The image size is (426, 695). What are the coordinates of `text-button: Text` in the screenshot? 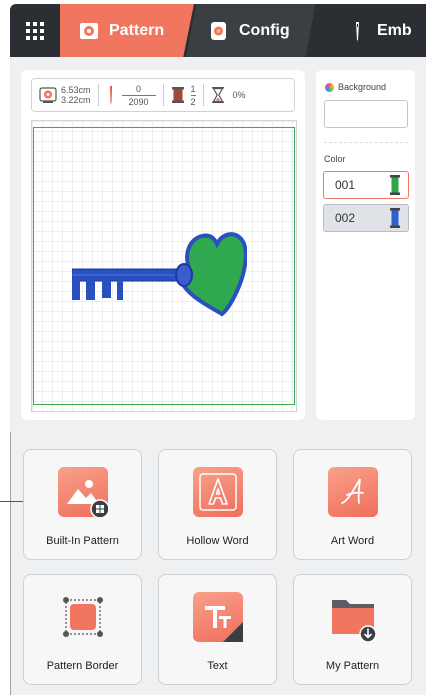 It's located at (217, 629).